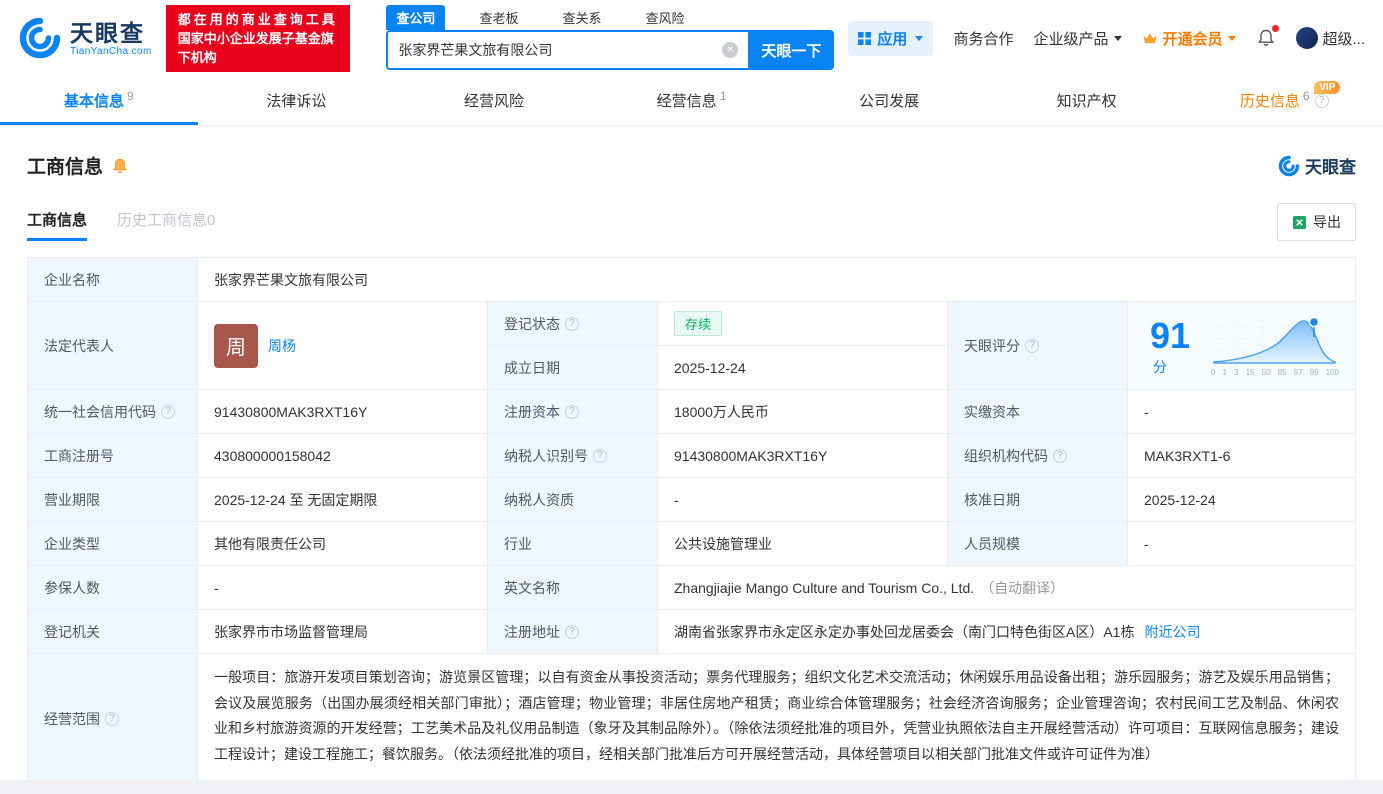 This screenshot has height=794, width=1383. I want to click on apps-menu: 应用, so click(891, 38).